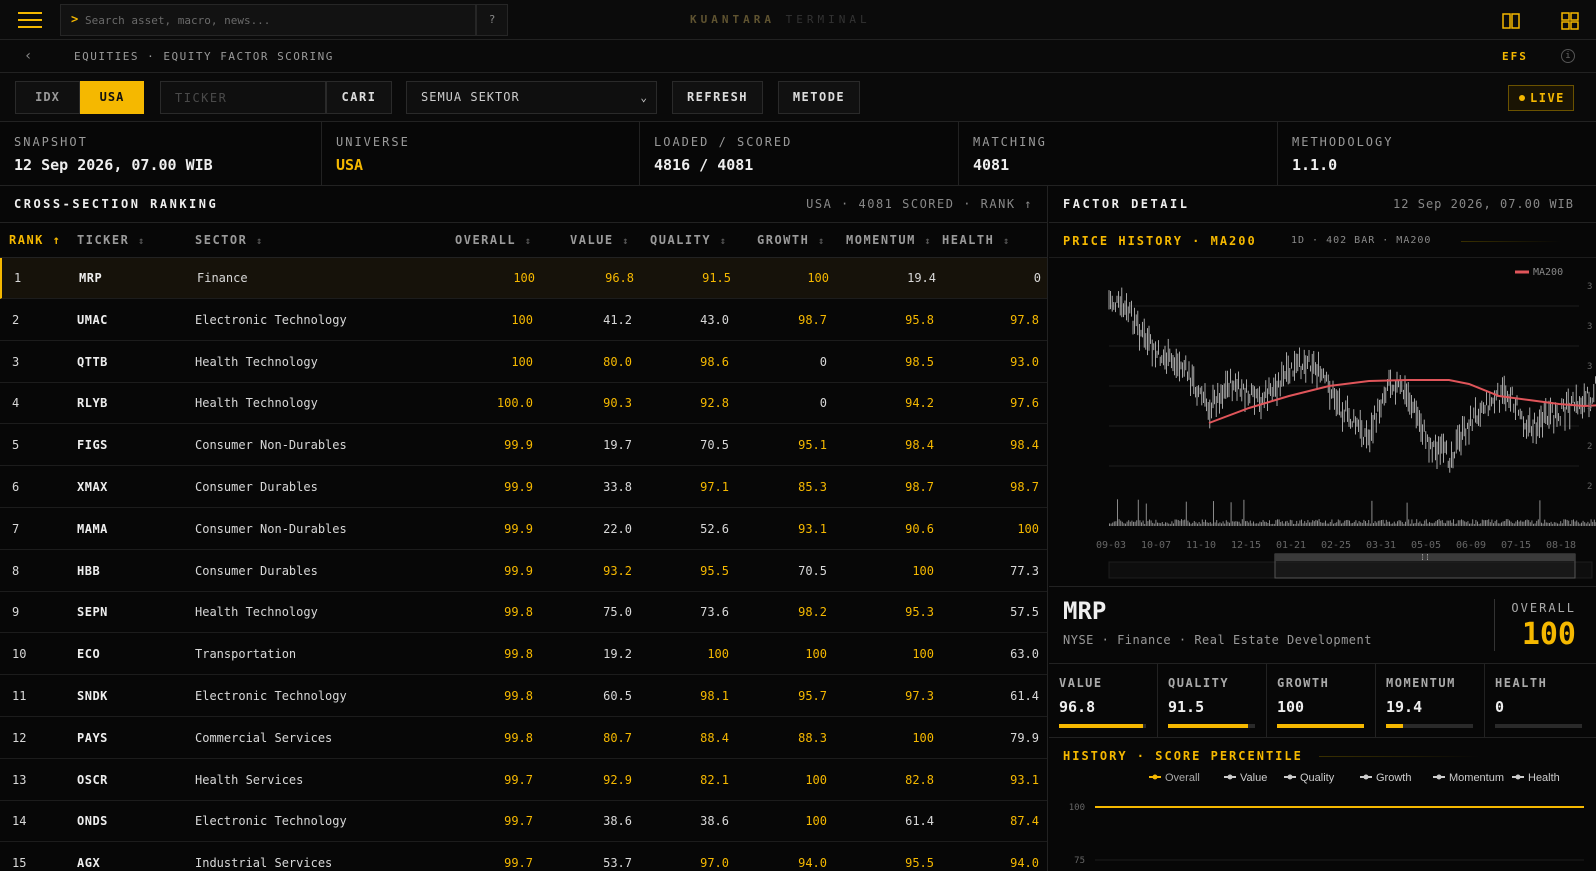 This screenshot has height=871, width=1596. What do you see at coordinates (1394, 726) in the screenshot?
I see `factor-bar-fill` at bounding box center [1394, 726].